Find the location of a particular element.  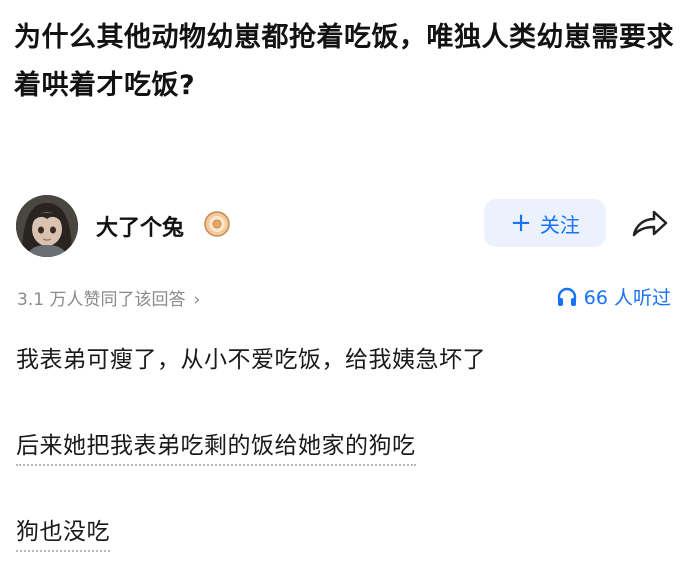

follow-label: 关注 is located at coordinates (559, 224).